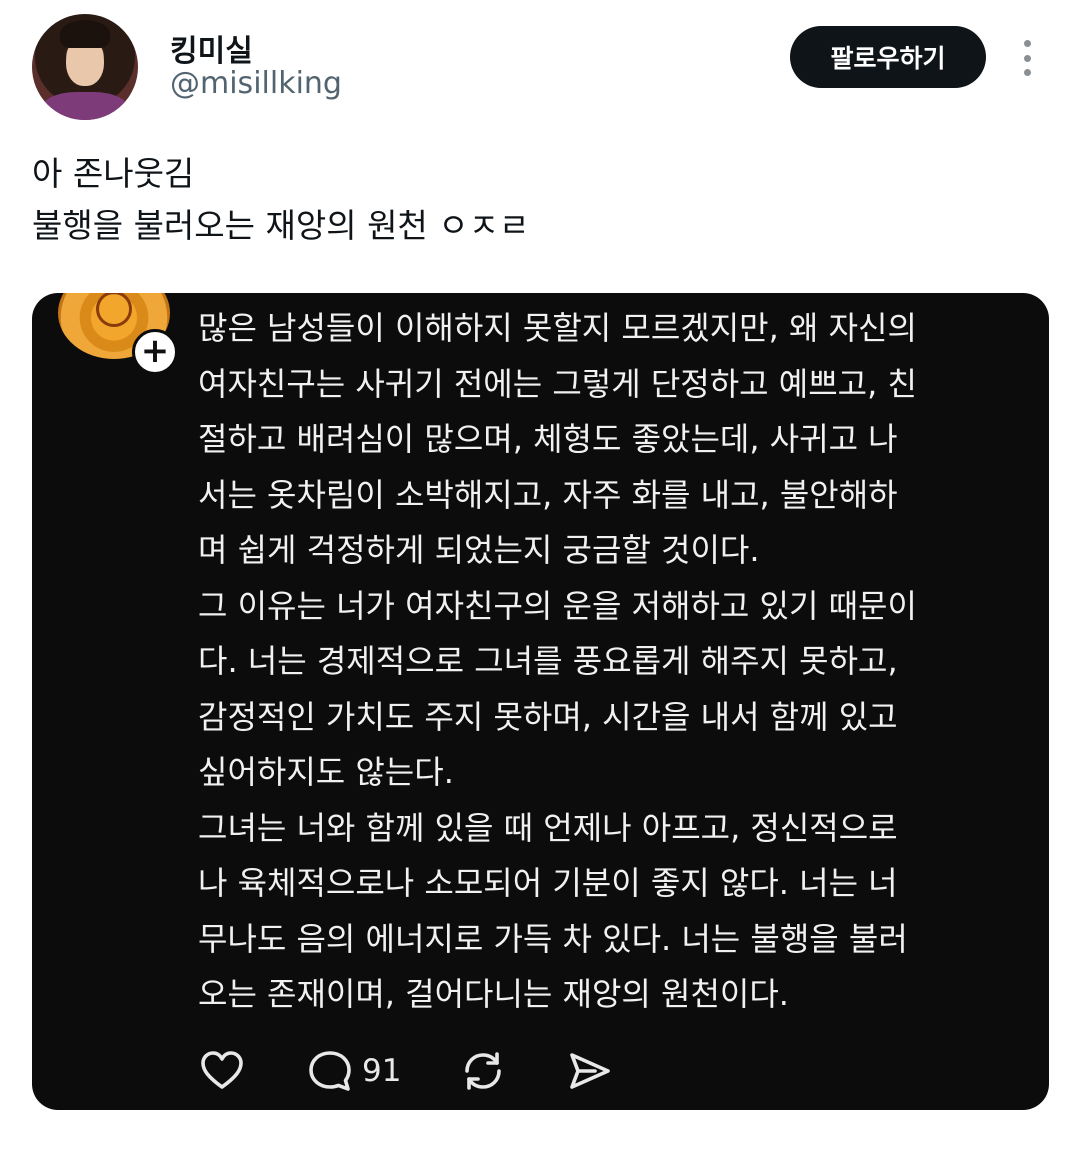 Image resolution: width=1080 pixels, height=1150 pixels. I want to click on post-line: 감정적인 가치도 주지 못하며, 시간을 내서 함께 있고, so click(548, 716).